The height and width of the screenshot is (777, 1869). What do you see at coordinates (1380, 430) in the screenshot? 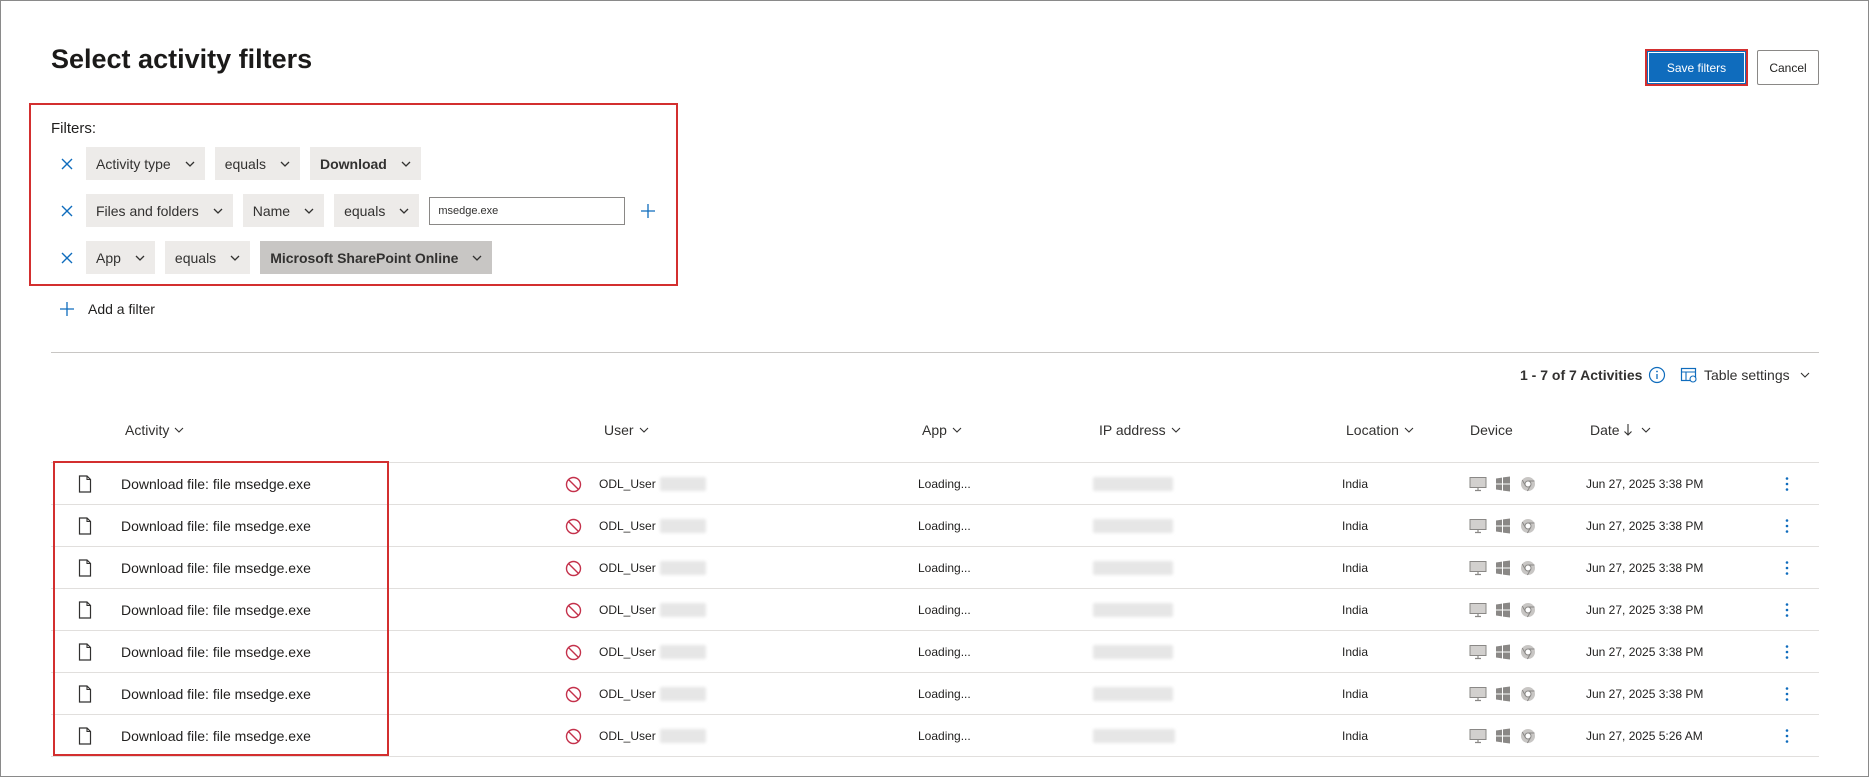
I see `column-header-location: Location` at bounding box center [1380, 430].